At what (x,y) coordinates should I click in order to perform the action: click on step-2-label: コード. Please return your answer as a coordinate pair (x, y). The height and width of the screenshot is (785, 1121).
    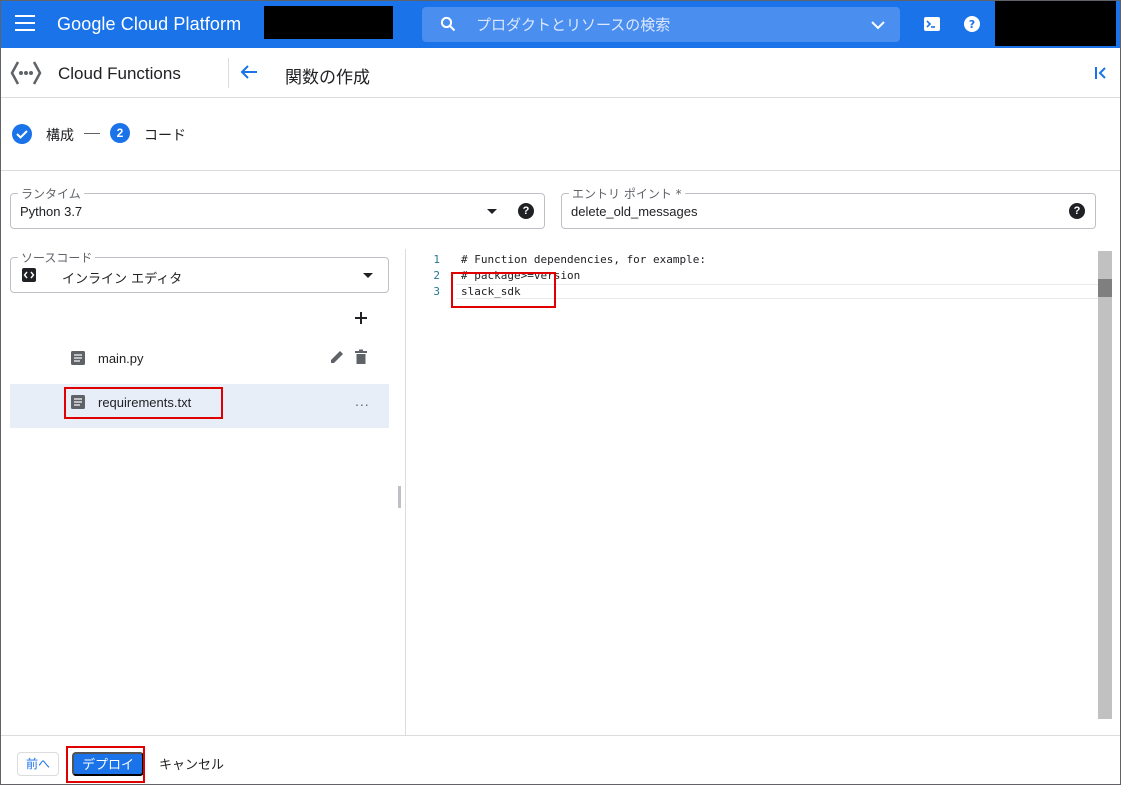
    Looking at the image, I should click on (165, 136).